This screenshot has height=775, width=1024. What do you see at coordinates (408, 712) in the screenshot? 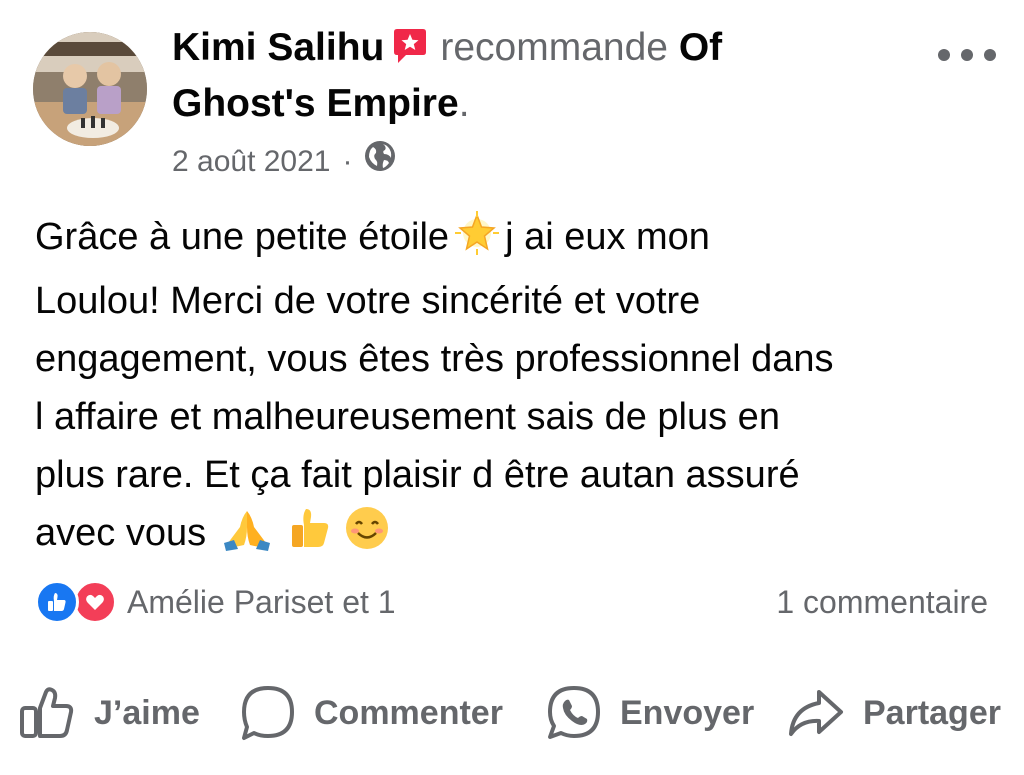
I see `comment-label: Commenter` at bounding box center [408, 712].